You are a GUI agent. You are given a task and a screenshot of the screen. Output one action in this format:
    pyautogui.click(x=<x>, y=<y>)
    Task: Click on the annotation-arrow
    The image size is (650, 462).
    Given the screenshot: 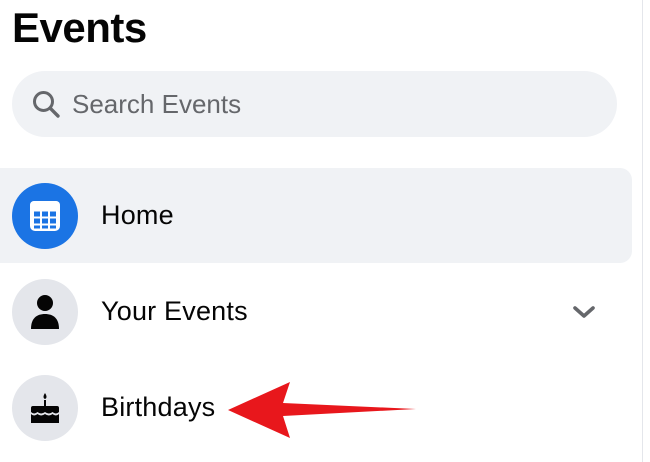 What is the action you would take?
    pyautogui.click(x=322, y=410)
    